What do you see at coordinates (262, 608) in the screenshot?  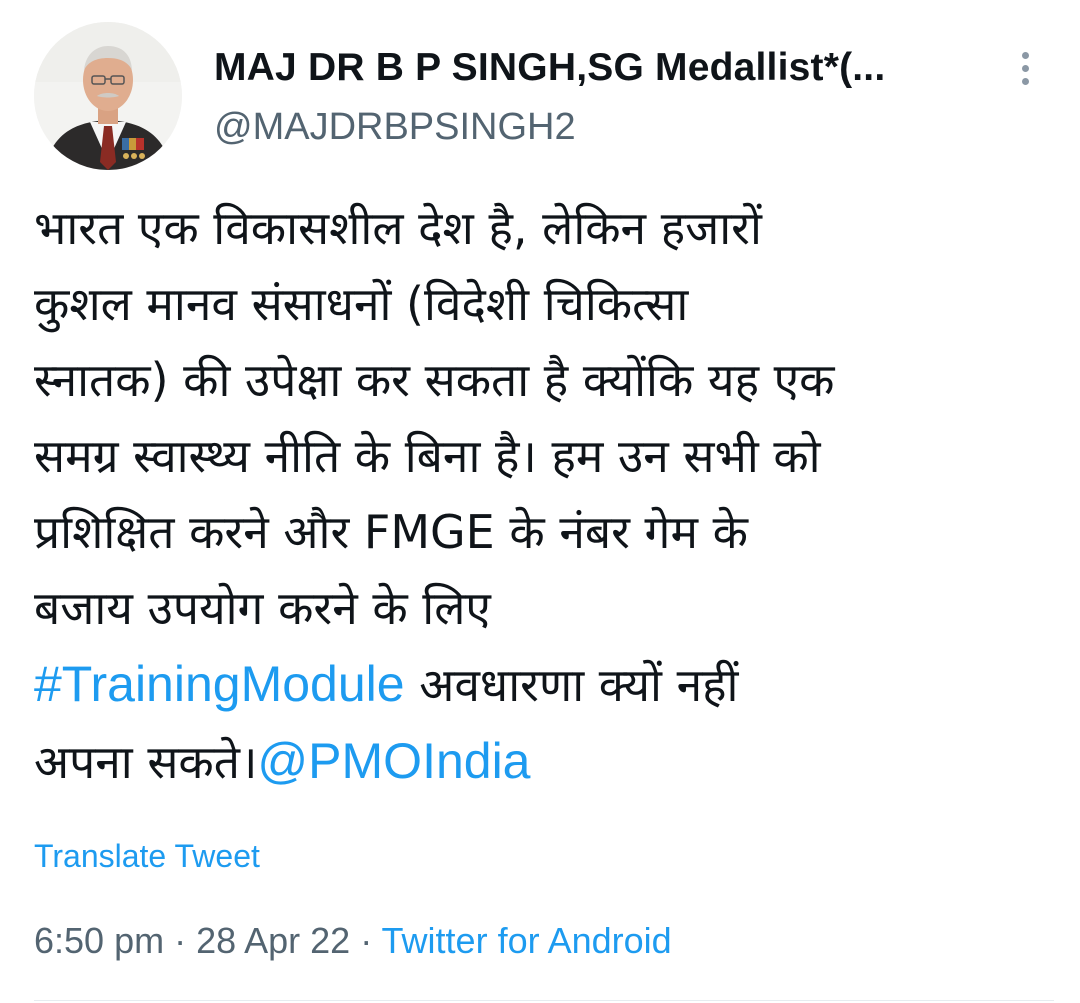 I see `tweet-text-line: बजाय उपयोग करने के लिए` at bounding box center [262, 608].